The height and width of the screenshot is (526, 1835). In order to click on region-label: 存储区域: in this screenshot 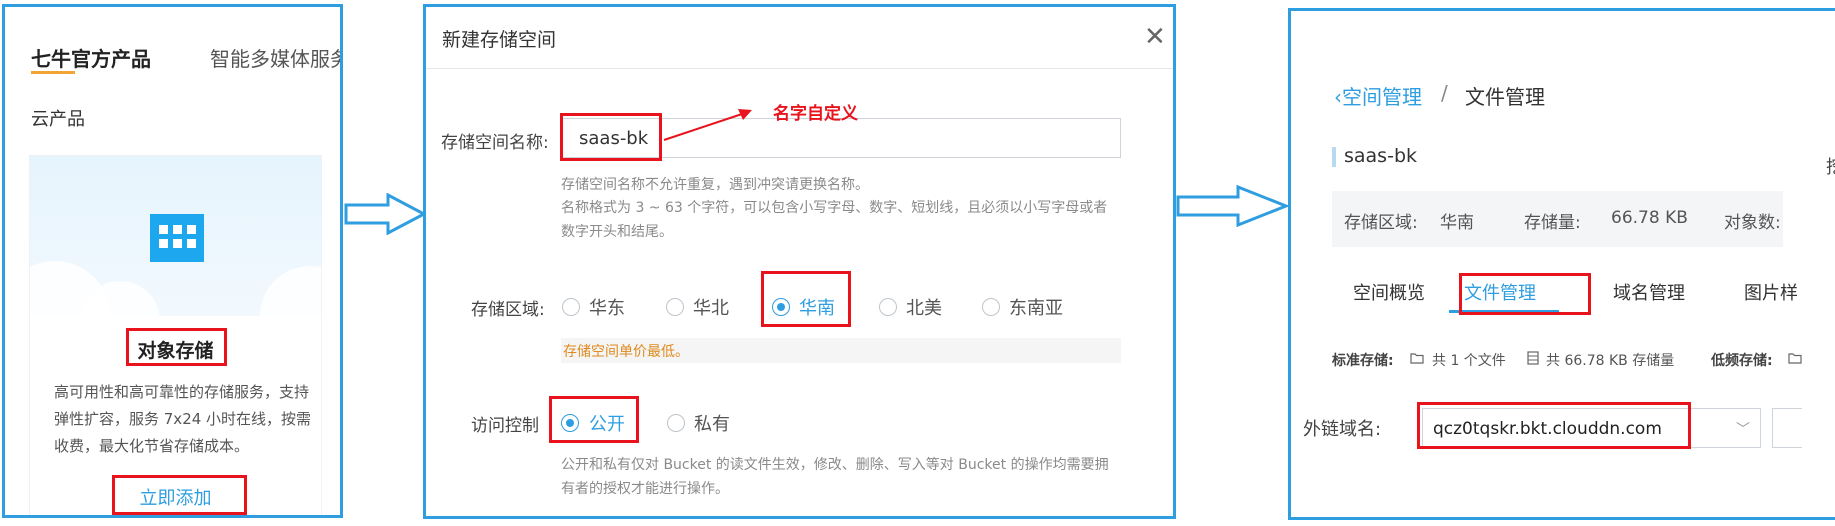, I will do `click(508, 310)`.